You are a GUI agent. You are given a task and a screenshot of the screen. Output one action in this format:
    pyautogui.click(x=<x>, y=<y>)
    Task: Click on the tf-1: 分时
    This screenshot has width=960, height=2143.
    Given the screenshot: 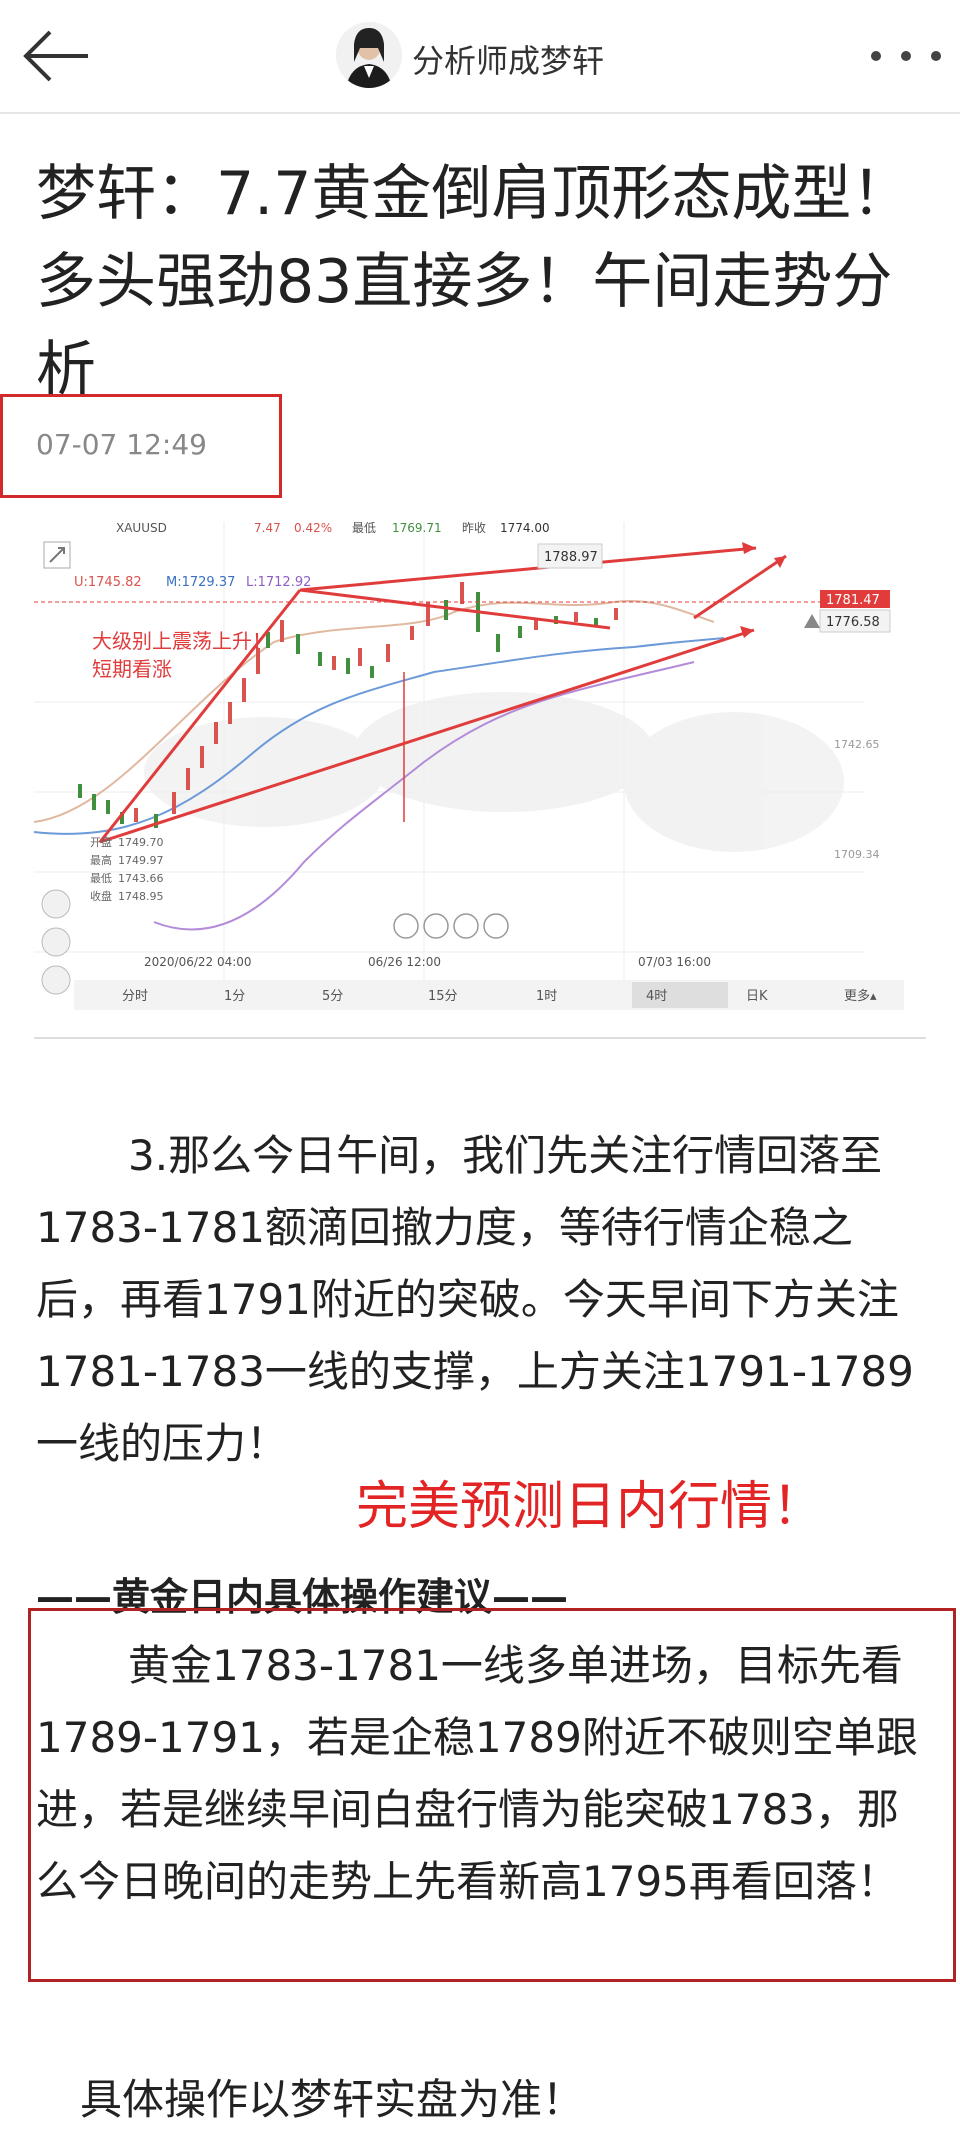 What is the action you would take?
    pyautogui.click(x=135, y=996)
    